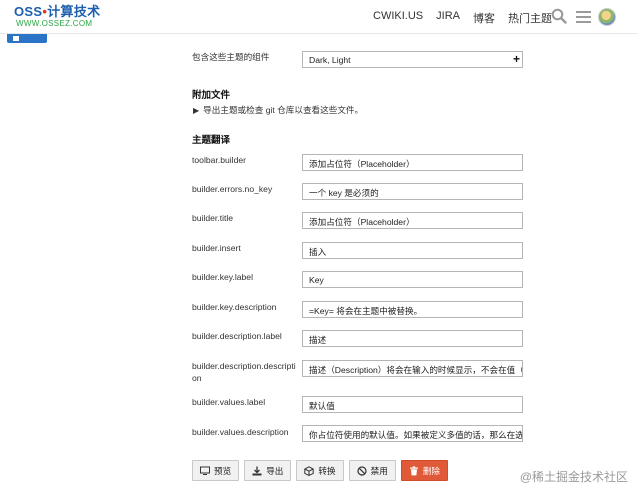  What do you see at coordinates (27, 38) in the screenshot?
I see `side-tab-button` at bounding box center [27, 38].